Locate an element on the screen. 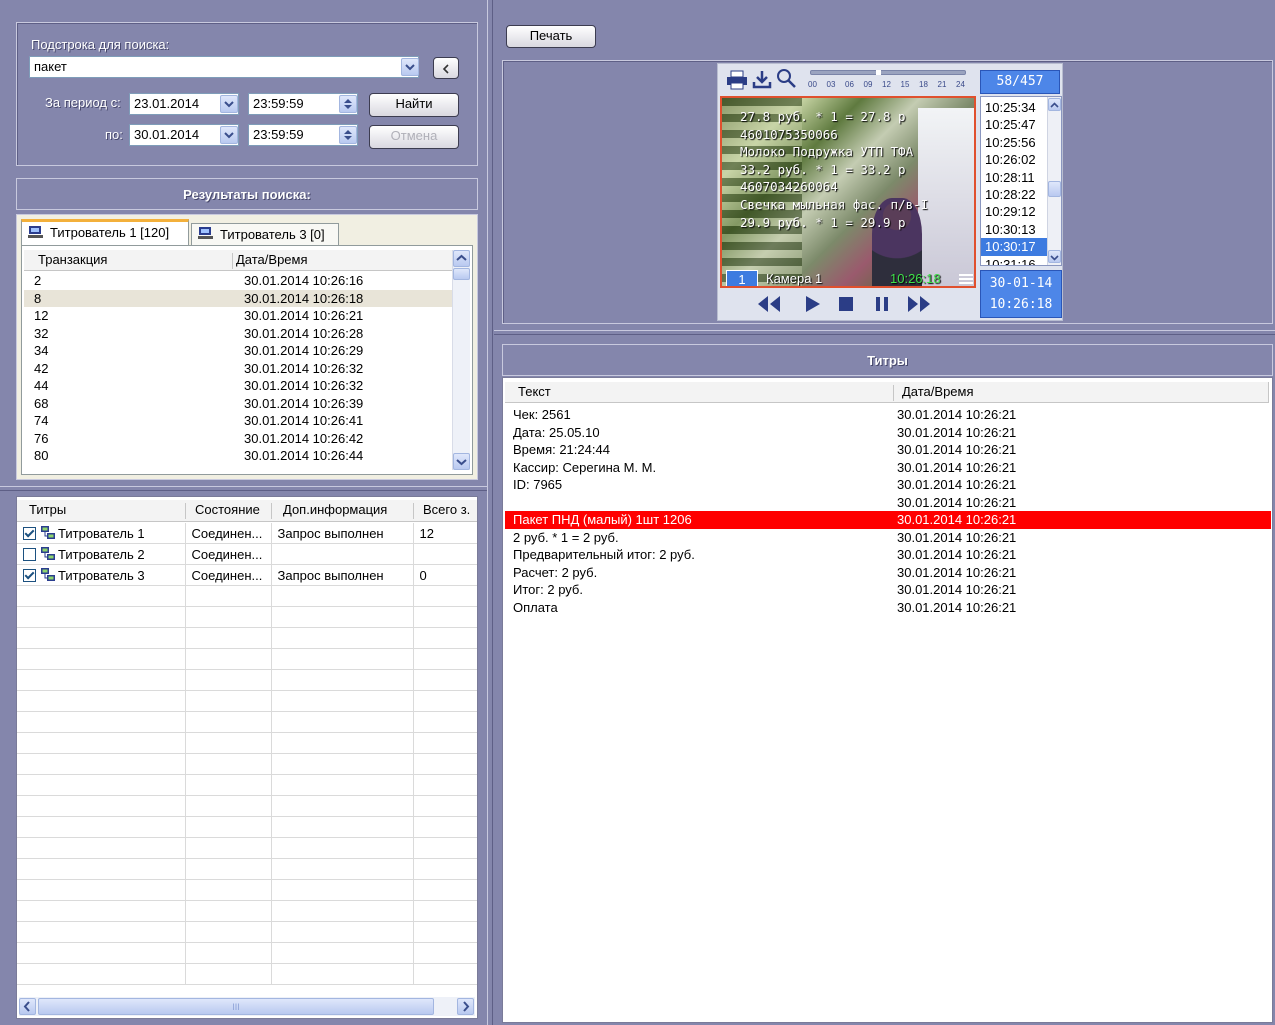  transaction-cell: 12 is located at coordinates (41, 315).